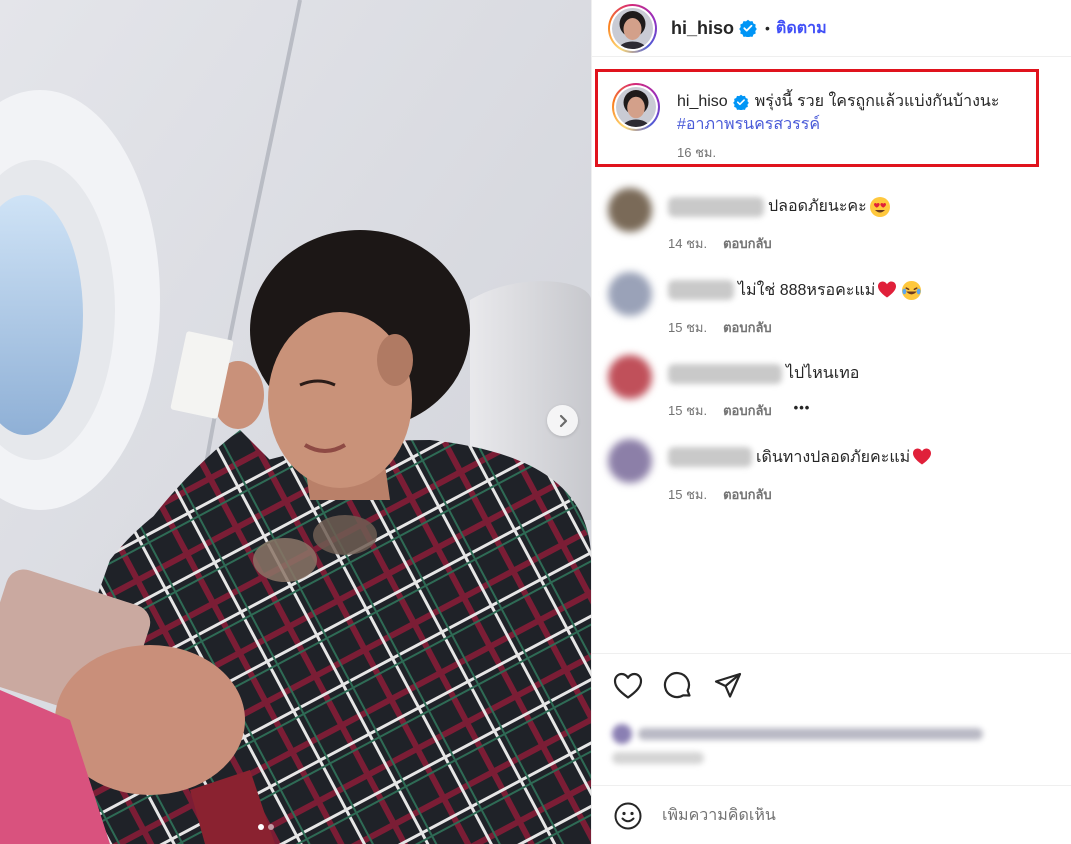  I want to click on speech-bubble-icon, so click(677, 685).